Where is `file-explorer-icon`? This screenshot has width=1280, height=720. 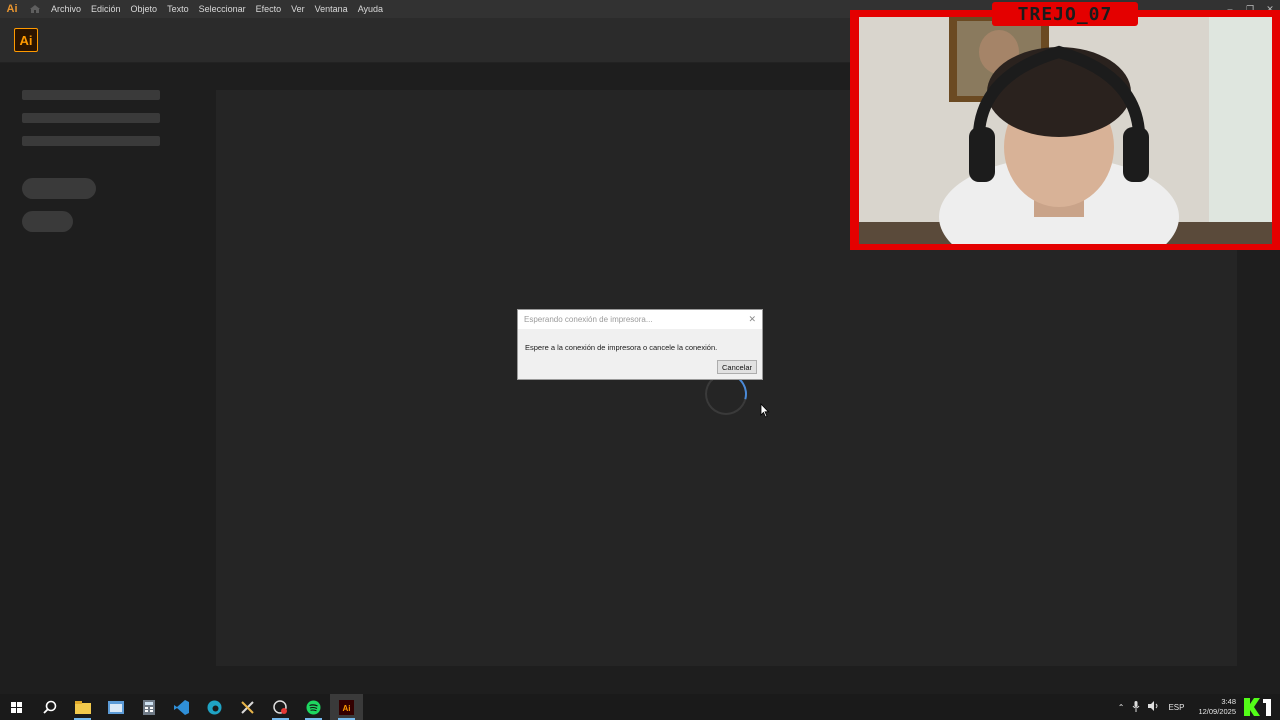 file-explorer-icon is located at coordinates (82, 707).